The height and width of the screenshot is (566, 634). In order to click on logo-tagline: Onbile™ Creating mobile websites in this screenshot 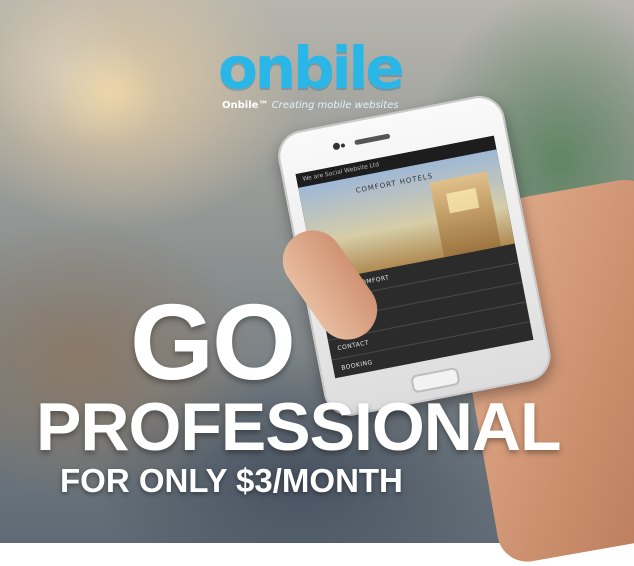, I will do `click(310, 105)`.